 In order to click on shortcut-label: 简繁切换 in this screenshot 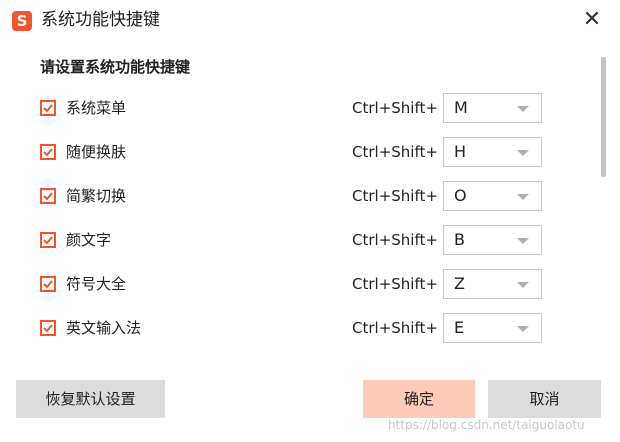, I will do `click(96, 196)`.